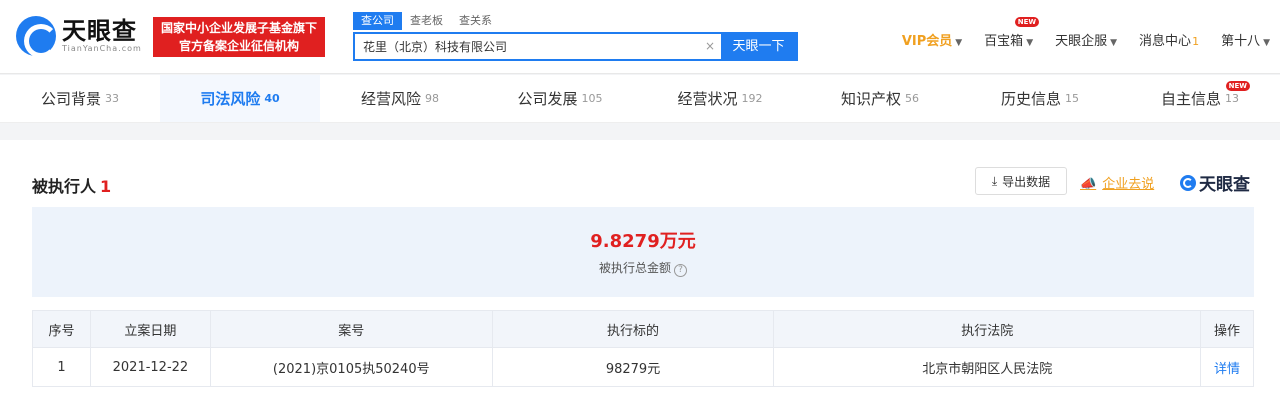 The width and height of the screenshot is (1280, 406). What do you see at coordinates (1040, 98) in the screenshot?
I see `tab-history: 历史信息 15` at bounding box center [1040, 98].